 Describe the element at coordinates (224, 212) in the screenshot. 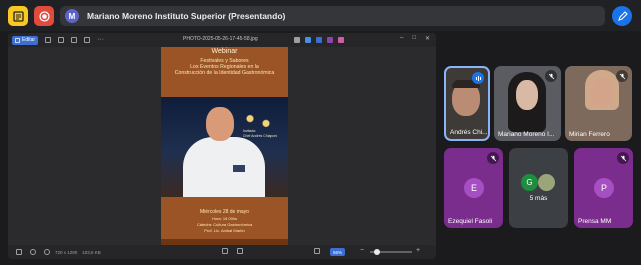

I see `poster-date: Miércoles 28 de mayo` at that location.